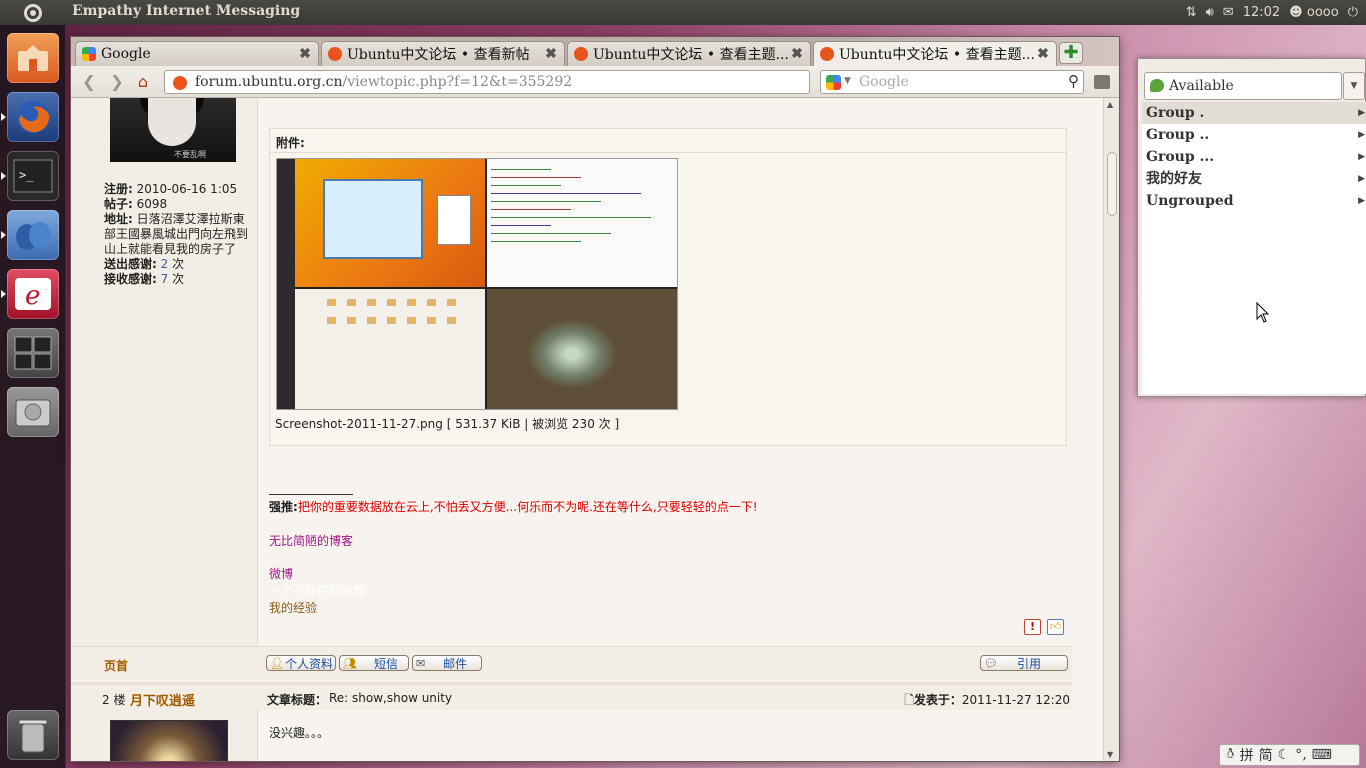 This screenshot has width=1366, height=768. What do you see at coordinates (935, 53) in the screenshot?
I see `tab-forum-topic-active: Ubuntu中文论坛 • 查看主题... ✖` at bounding box center [935, 53].